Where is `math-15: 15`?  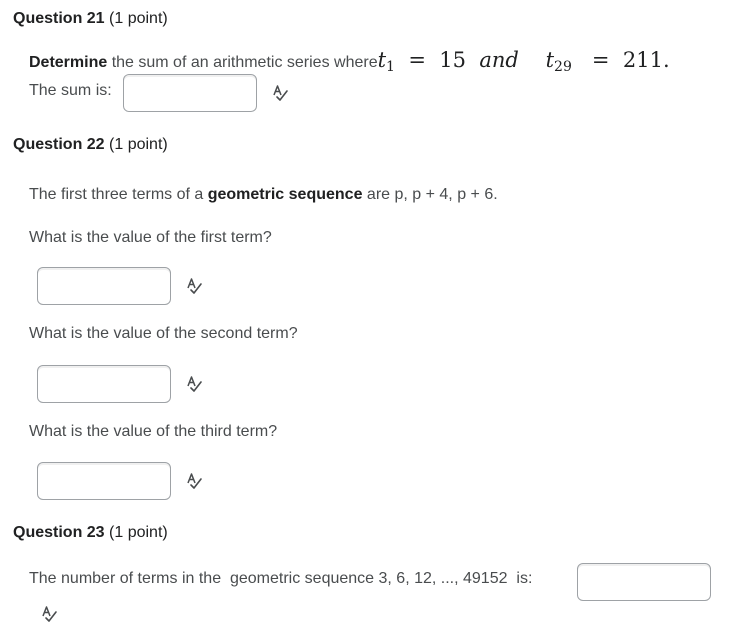
math-15: 15 is located at coordinates (453, 60).